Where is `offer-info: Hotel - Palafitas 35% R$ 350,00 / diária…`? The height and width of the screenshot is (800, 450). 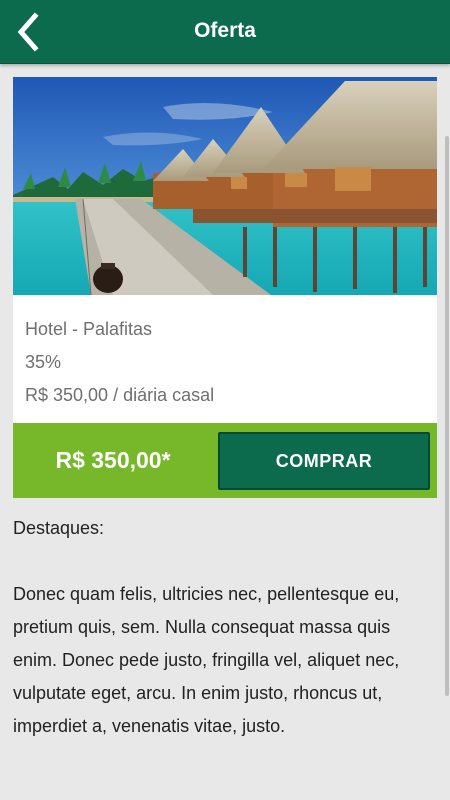
offer-info: Hotel - Palafitas 35% R$ 350,00 / diária… is located at coordinates (225, 366).